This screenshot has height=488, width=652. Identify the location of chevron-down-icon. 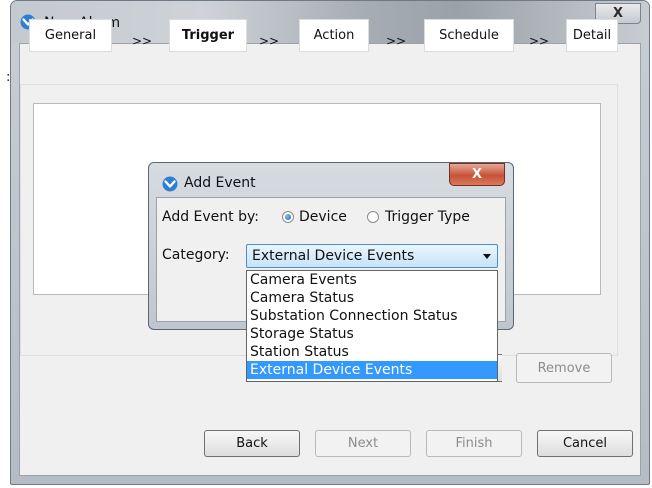
(487, 256).